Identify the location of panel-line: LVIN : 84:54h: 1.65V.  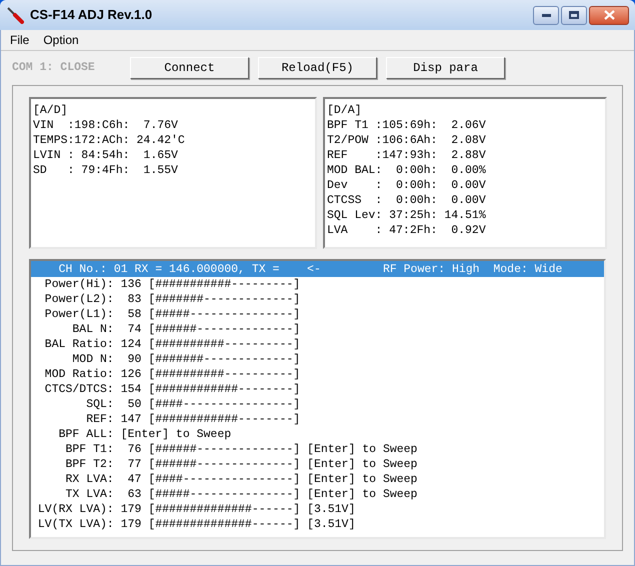
(105, 155).